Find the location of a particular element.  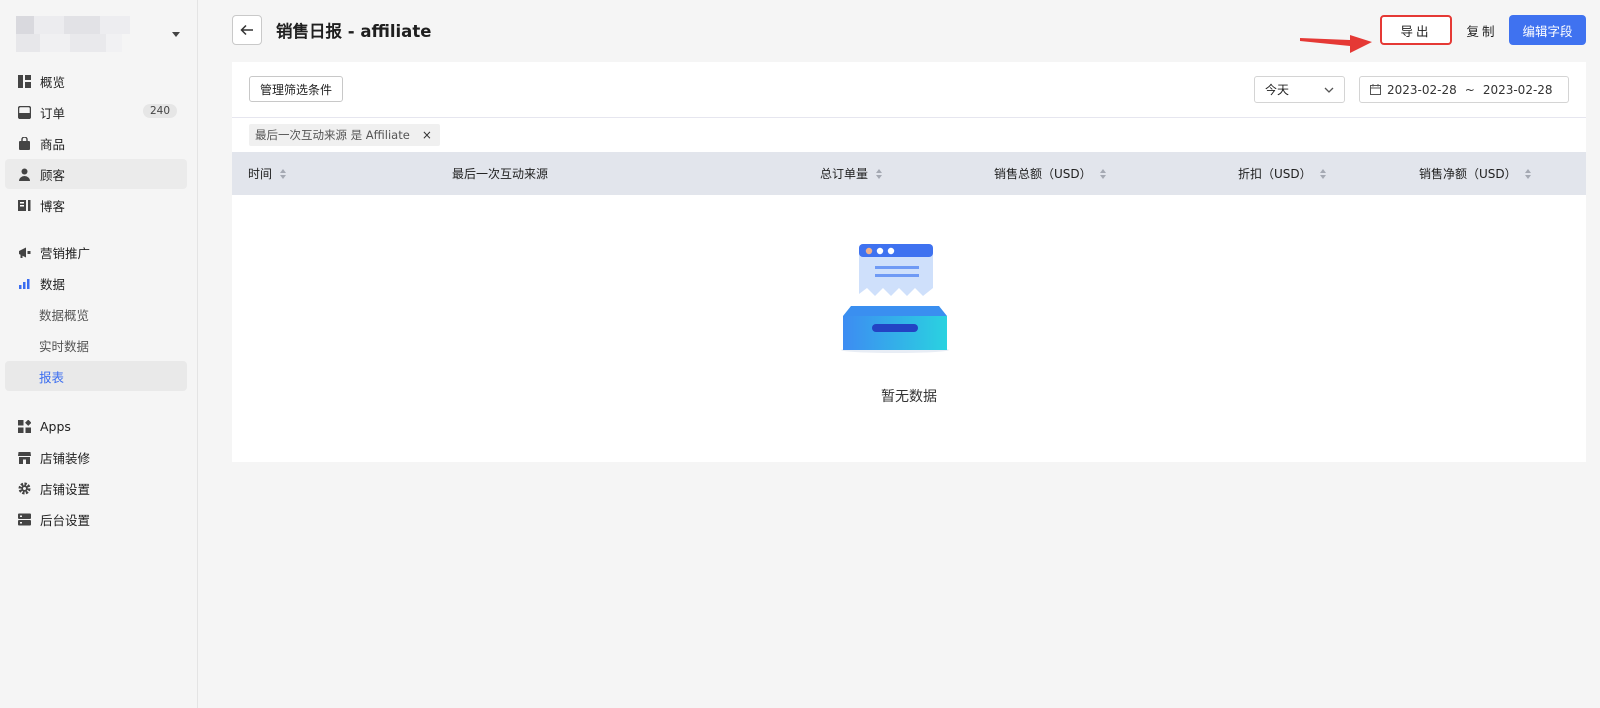

annotation-arrow-icon is located at coordinates (1336, 44).